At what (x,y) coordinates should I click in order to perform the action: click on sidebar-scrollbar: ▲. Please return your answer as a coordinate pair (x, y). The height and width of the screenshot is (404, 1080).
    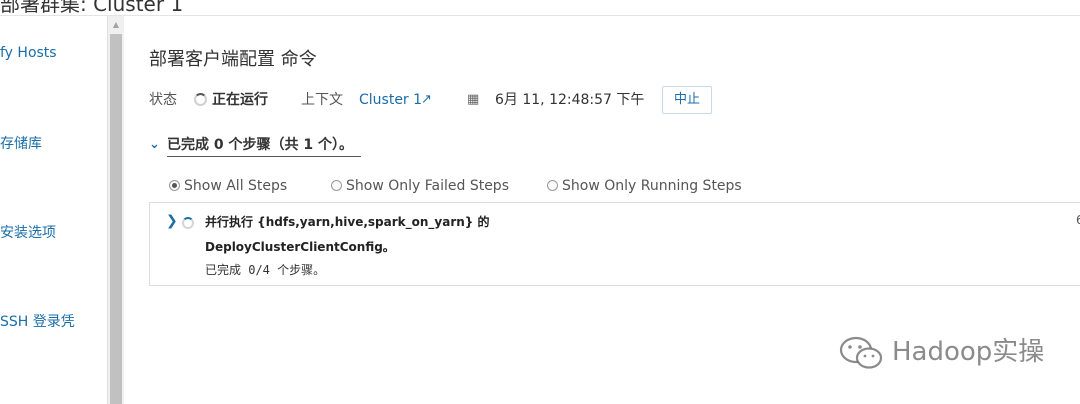
    Looking at the image, I should click on (115, 210).